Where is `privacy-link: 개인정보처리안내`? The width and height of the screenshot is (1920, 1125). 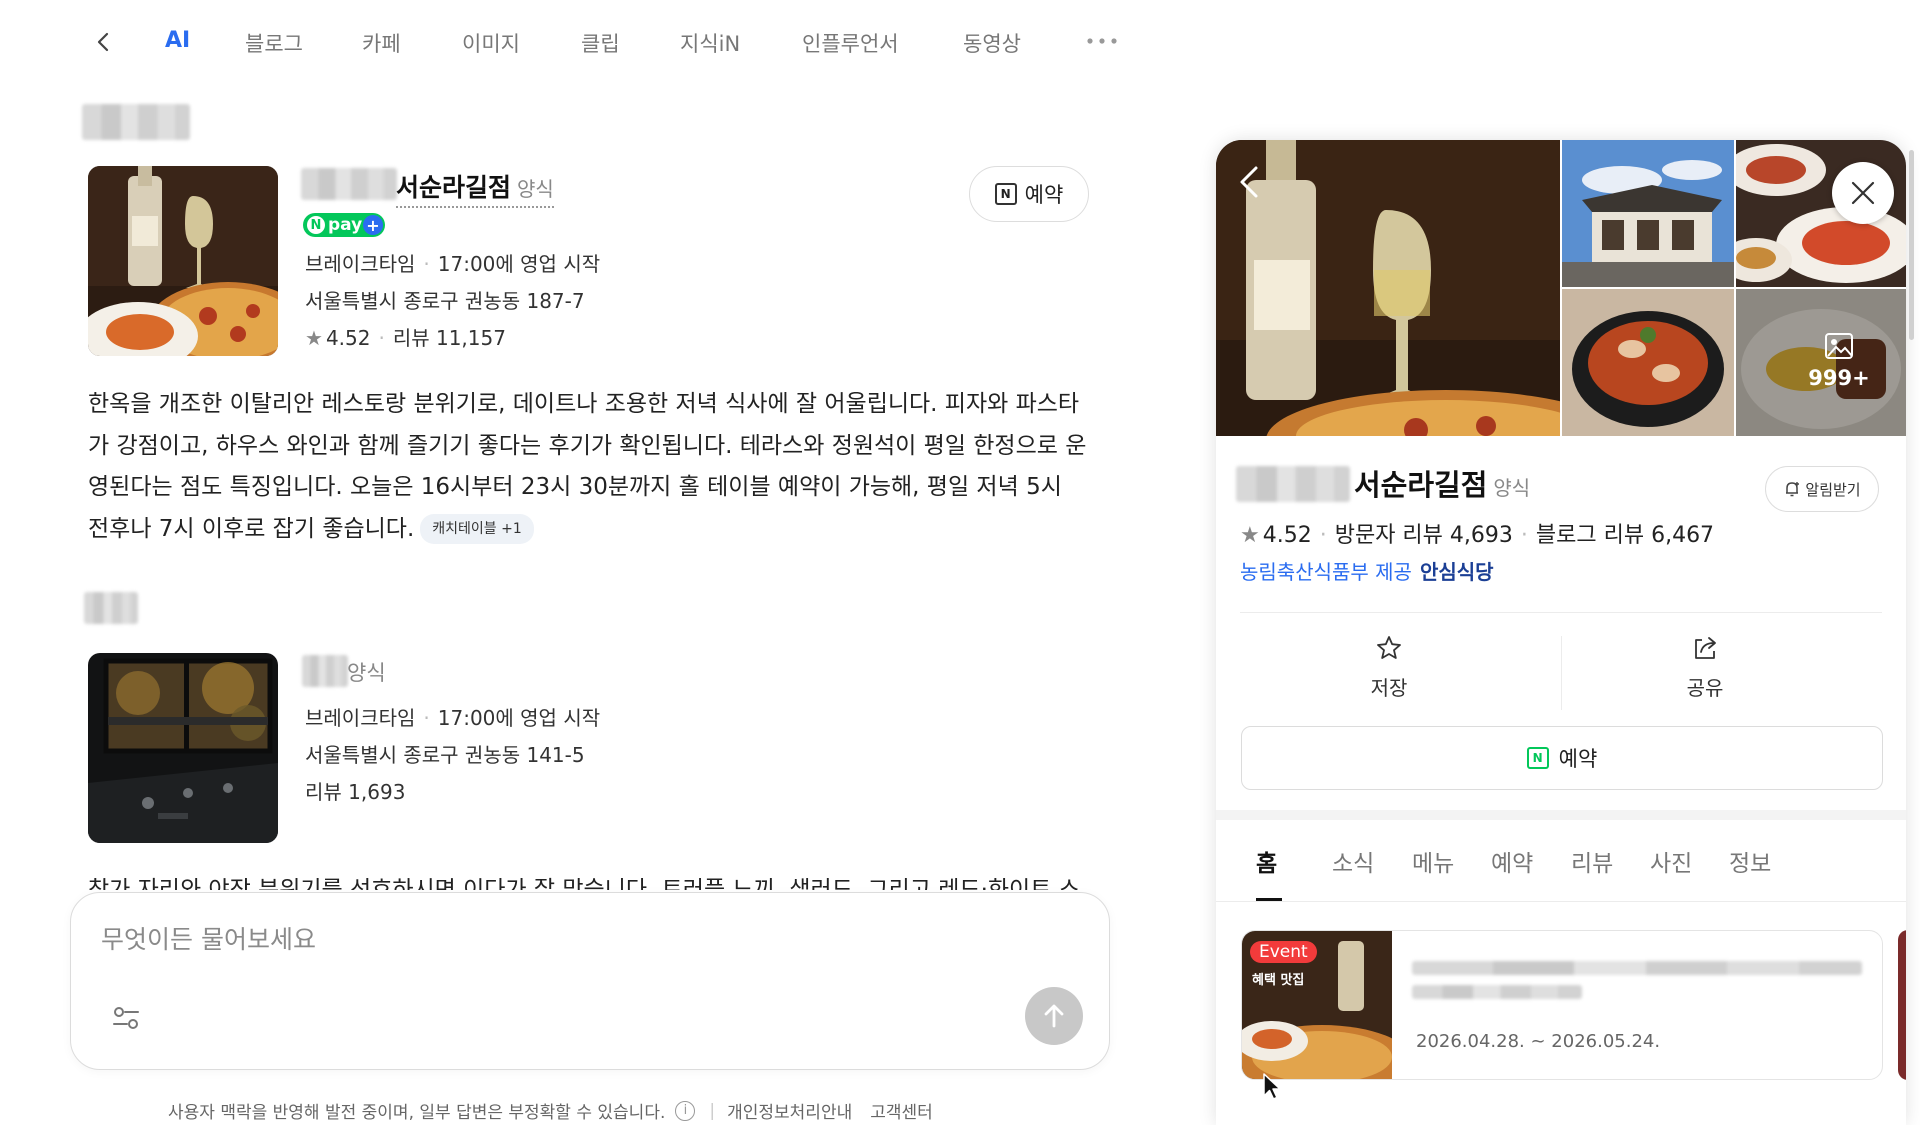 privacy-link: 개인정보처리안내 is located at coordinates (789, 1110).